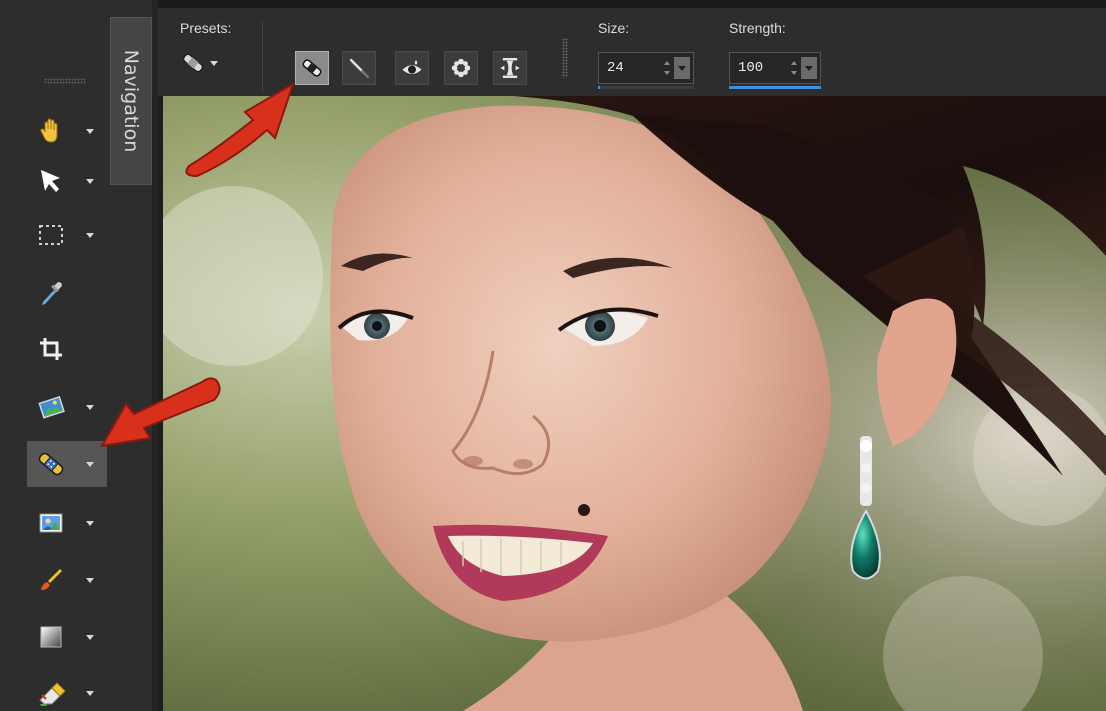 This screenshot has height=711, width=1106. Describe the element at coordinates (614, 28) in the screenshot. I see `size-label: Size:` at that location.